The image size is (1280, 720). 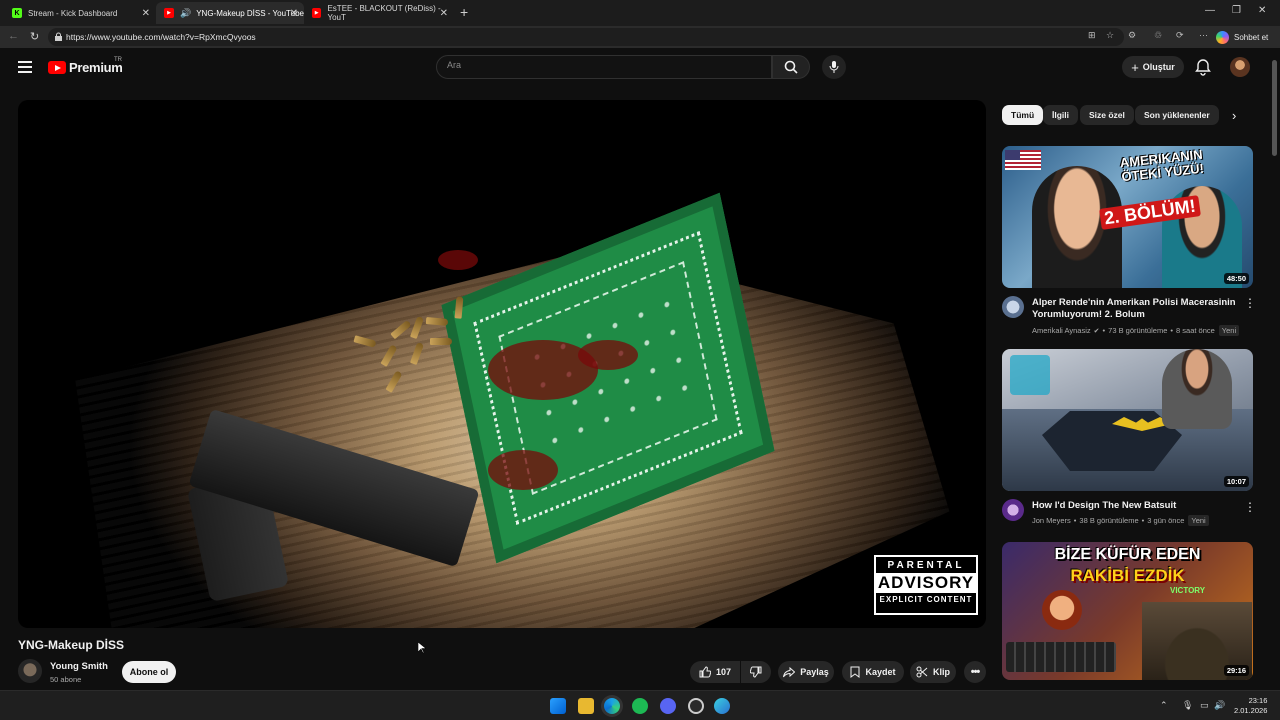 What do you see at coordinates (1127, 217) in the screenshot?
I see `recommendation-thumbnail: AMERIKANIN ÖTEKİ YÜZÜ! 2. BÖLÜM! 48:50` at bounding box center [1127, 217].